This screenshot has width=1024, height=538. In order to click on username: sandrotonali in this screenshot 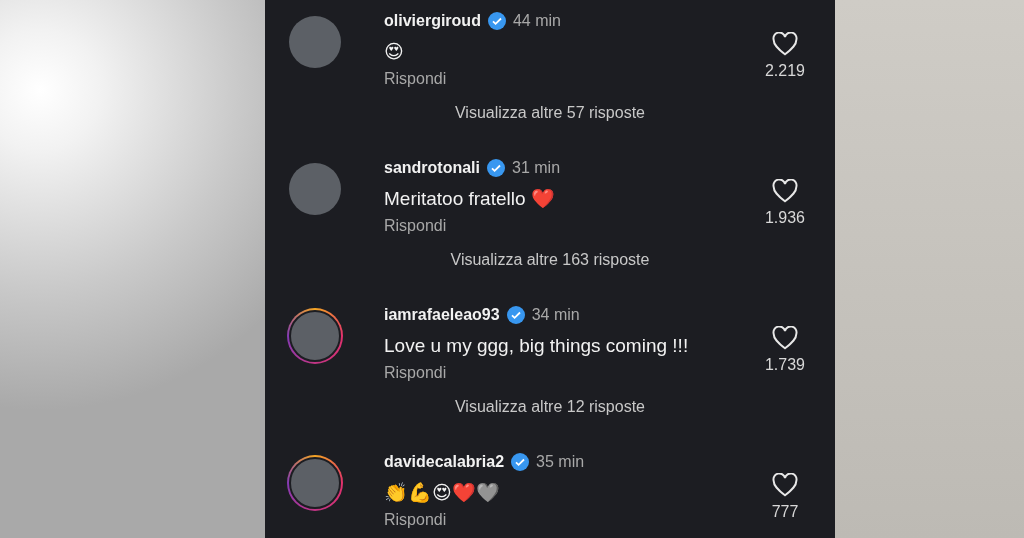, I will do `click(432, 168)`.